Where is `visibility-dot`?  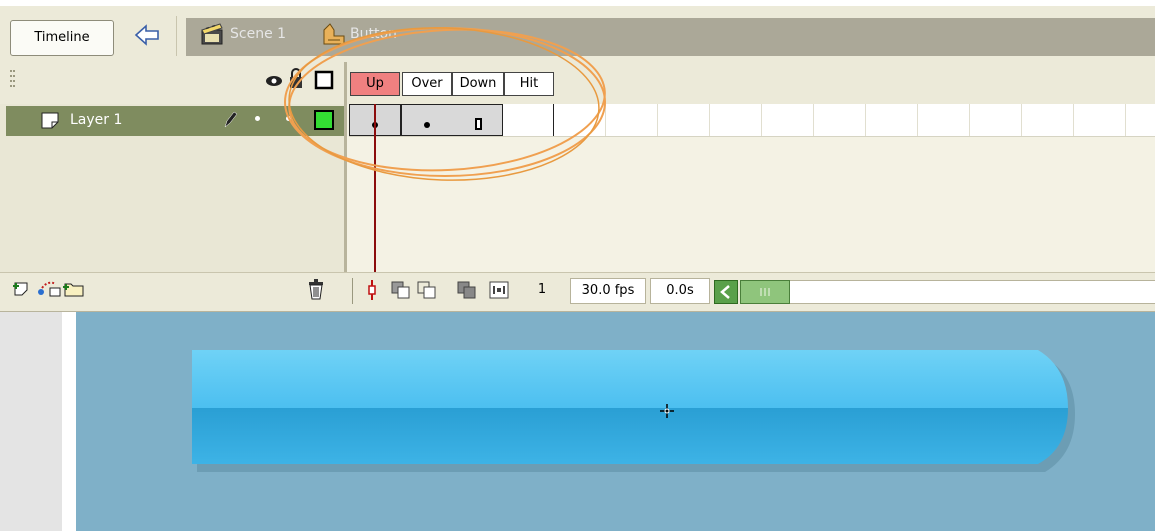
visibility-dot is located at coordinates (257, 118).